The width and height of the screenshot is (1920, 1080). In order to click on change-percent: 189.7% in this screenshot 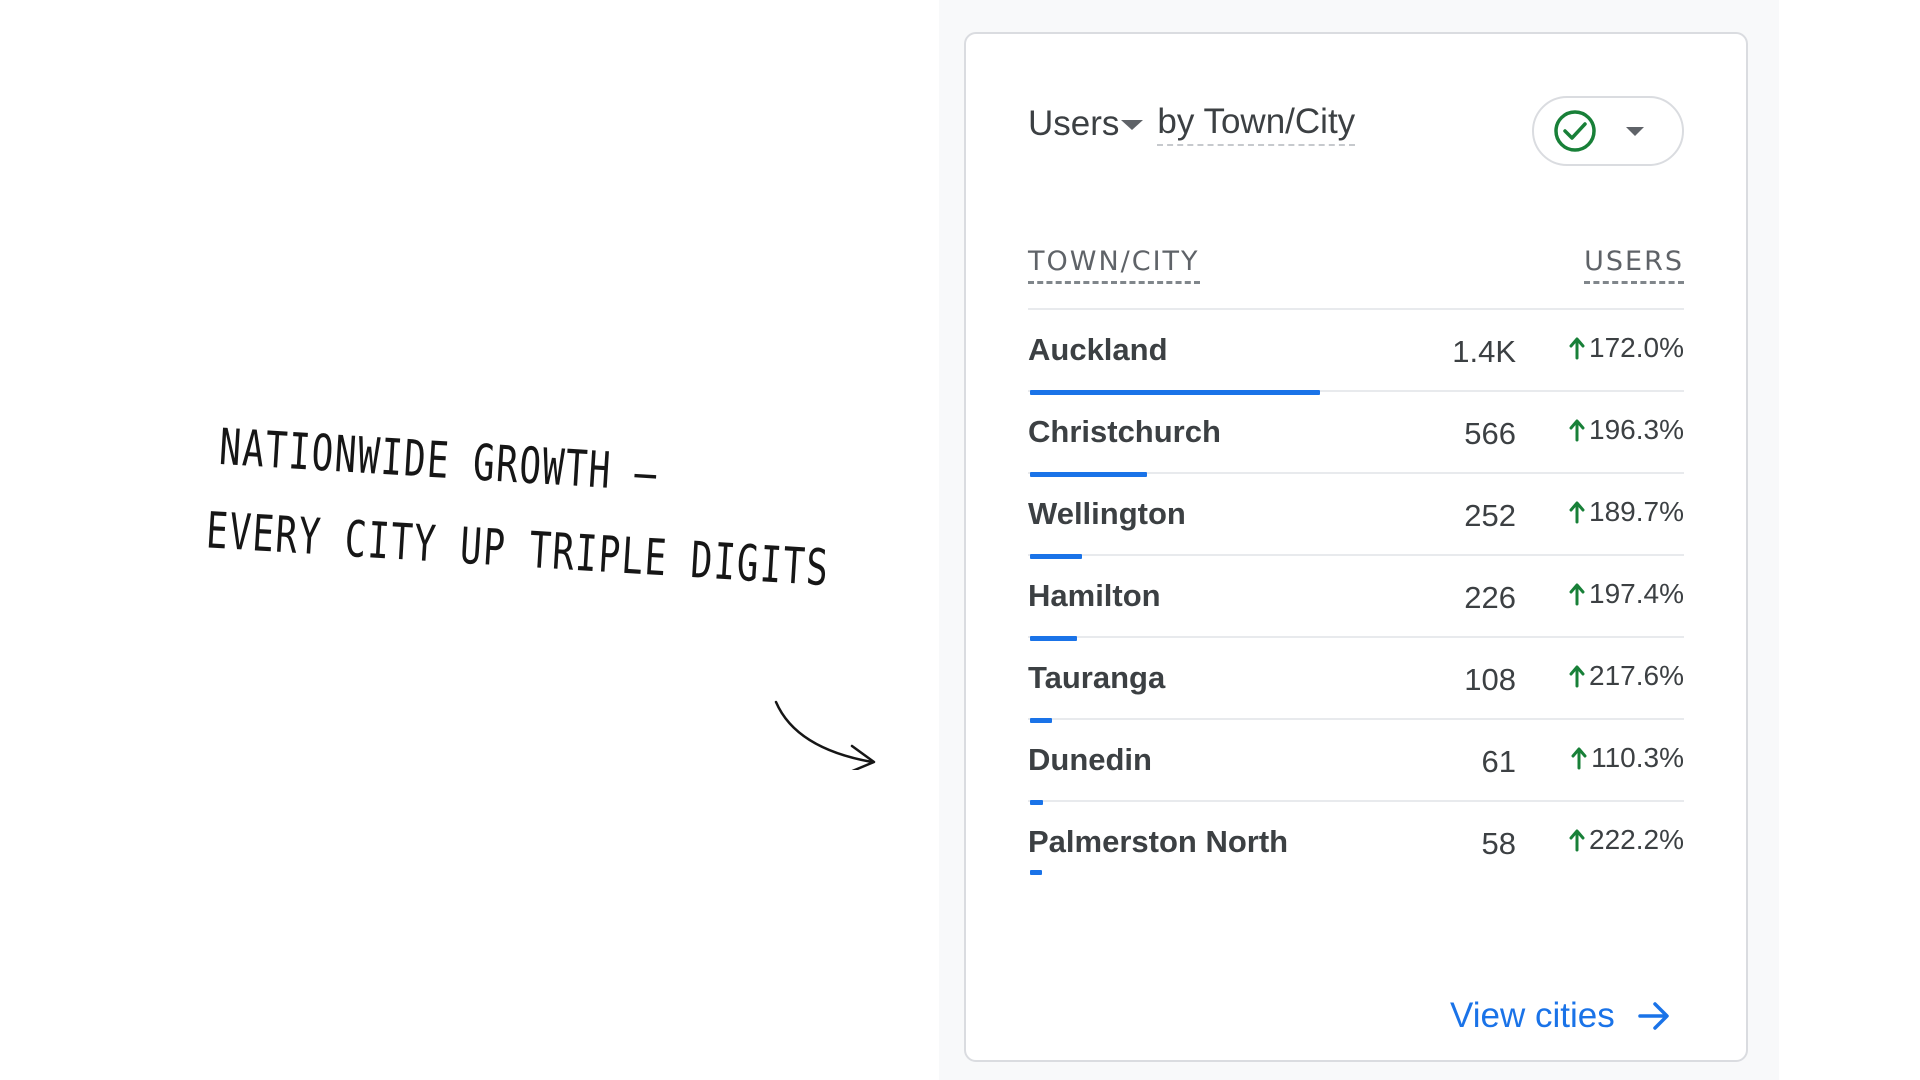, I will do `click(1626, 512)`.